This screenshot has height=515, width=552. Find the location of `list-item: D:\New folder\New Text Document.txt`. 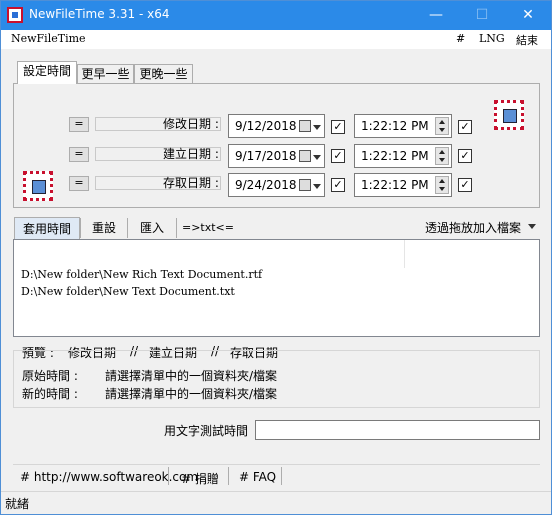

list-item: D:\New folder\New Text Document.txt is located at coordinates (128, 291).